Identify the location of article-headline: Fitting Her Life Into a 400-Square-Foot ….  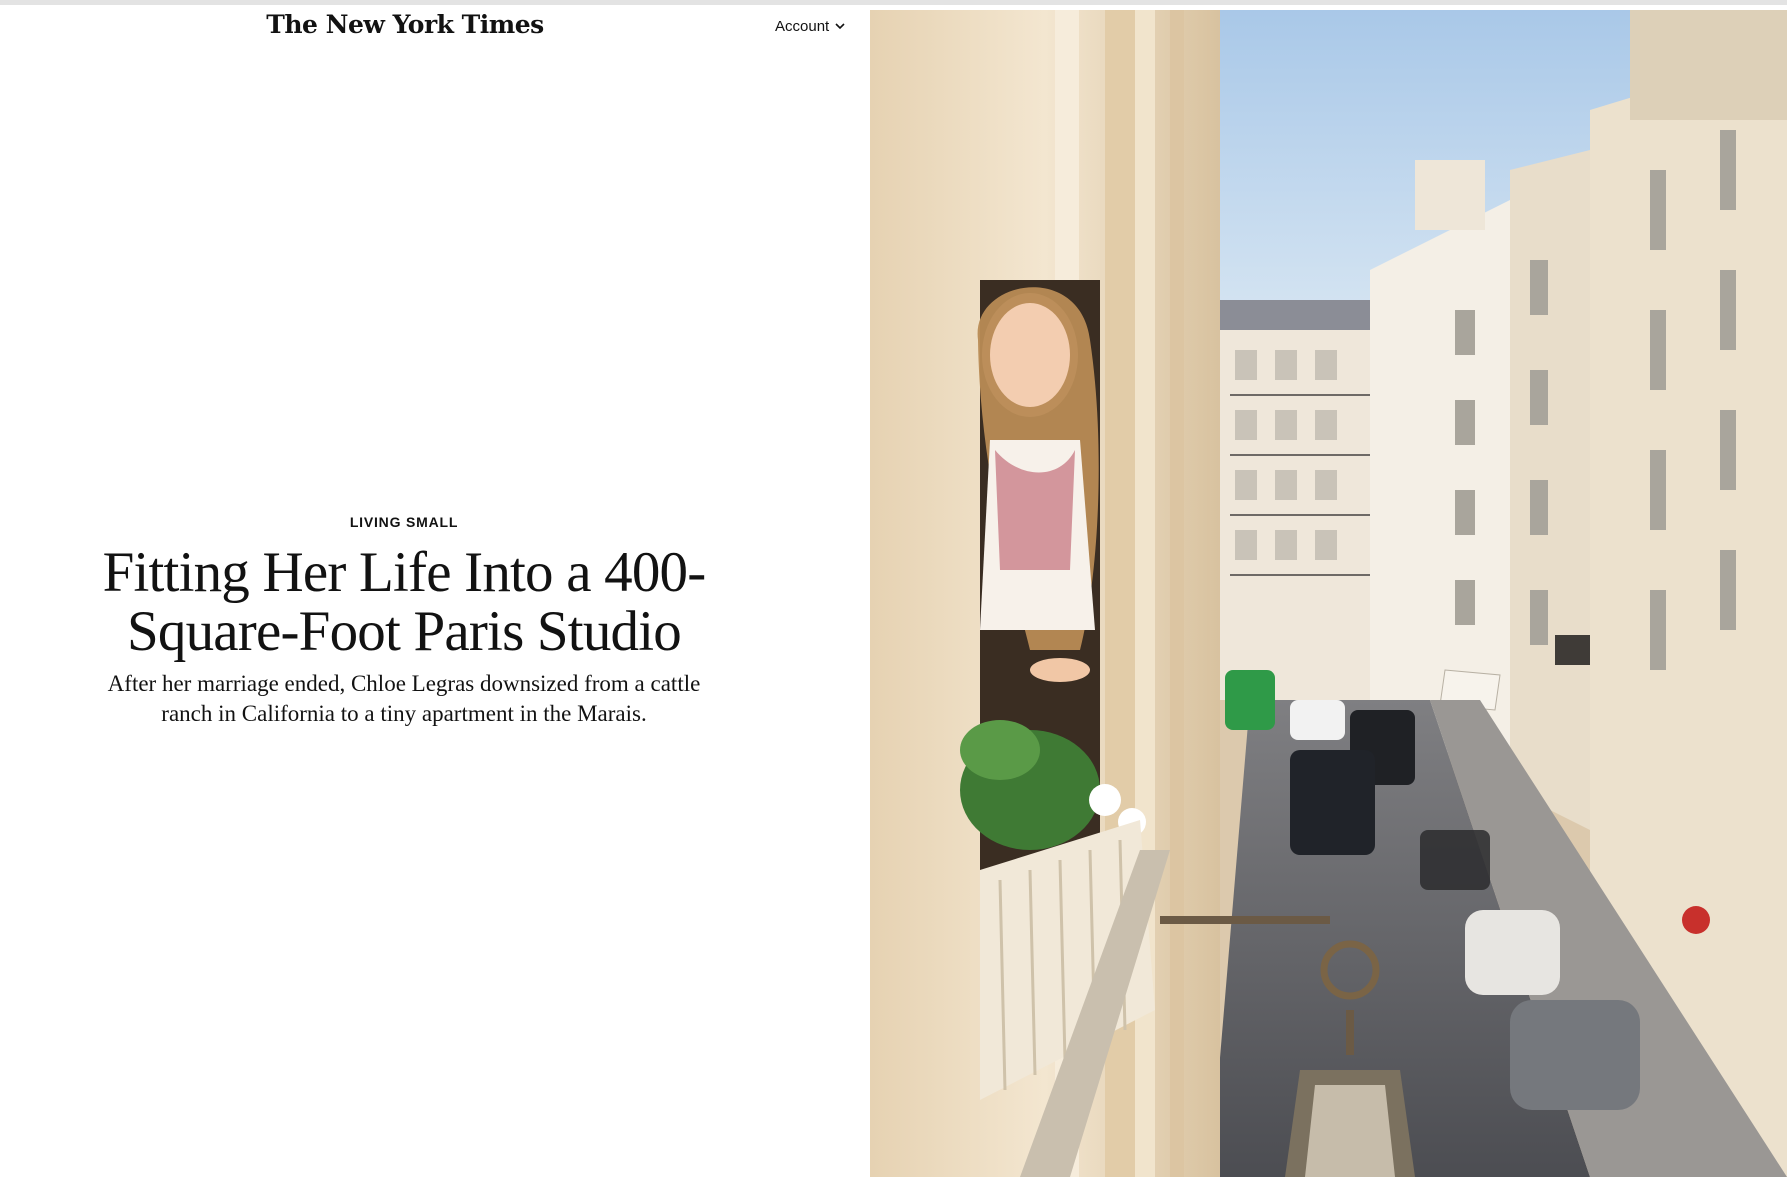
(404, 602).